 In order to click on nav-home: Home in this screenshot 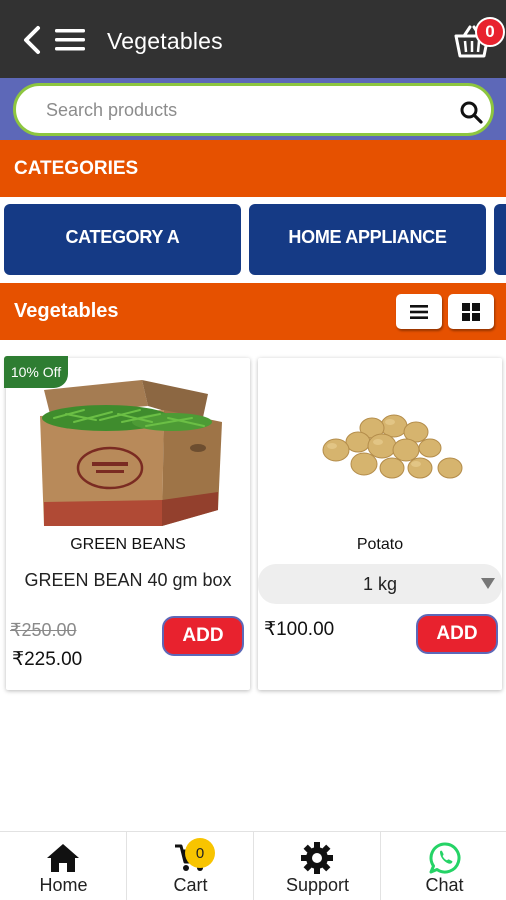, I will do `click(63, 866)`.